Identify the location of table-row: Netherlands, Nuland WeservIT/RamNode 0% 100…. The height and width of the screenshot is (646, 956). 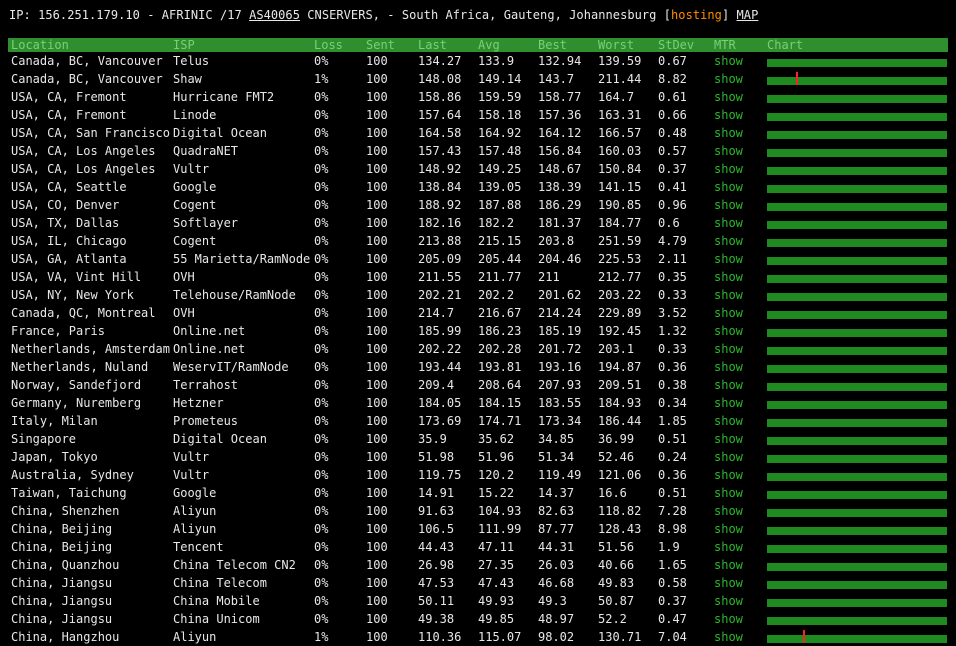
(478, 367).